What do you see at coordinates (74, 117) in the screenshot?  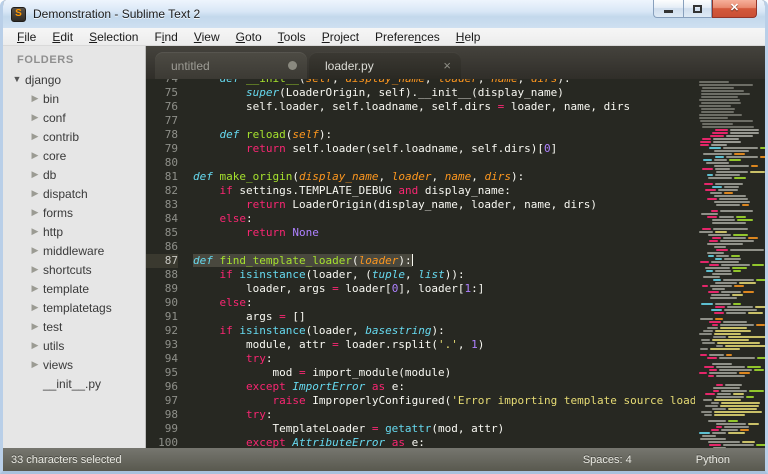 I see `sidebar-item-conf: ▶ conf` at bounding box center [74, 117].